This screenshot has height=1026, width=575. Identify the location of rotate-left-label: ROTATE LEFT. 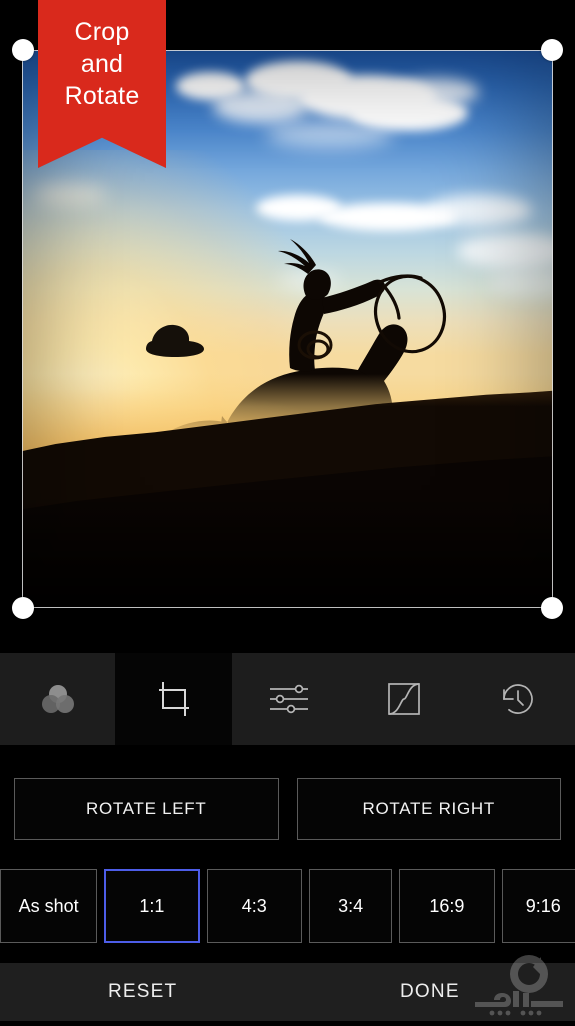
(146, 808).